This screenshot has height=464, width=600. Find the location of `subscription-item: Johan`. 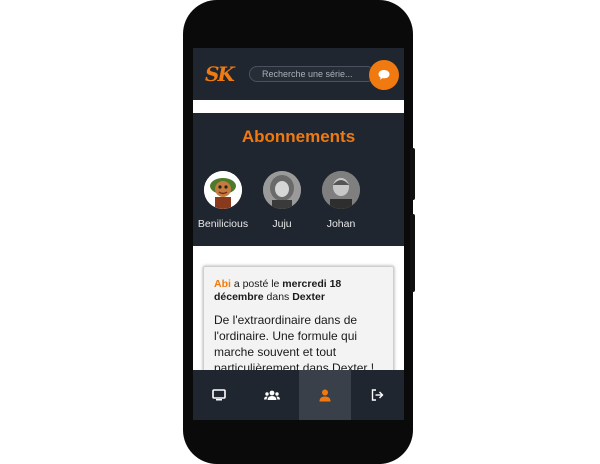

subscription-item: Johan is located at coordinates (341, 200).